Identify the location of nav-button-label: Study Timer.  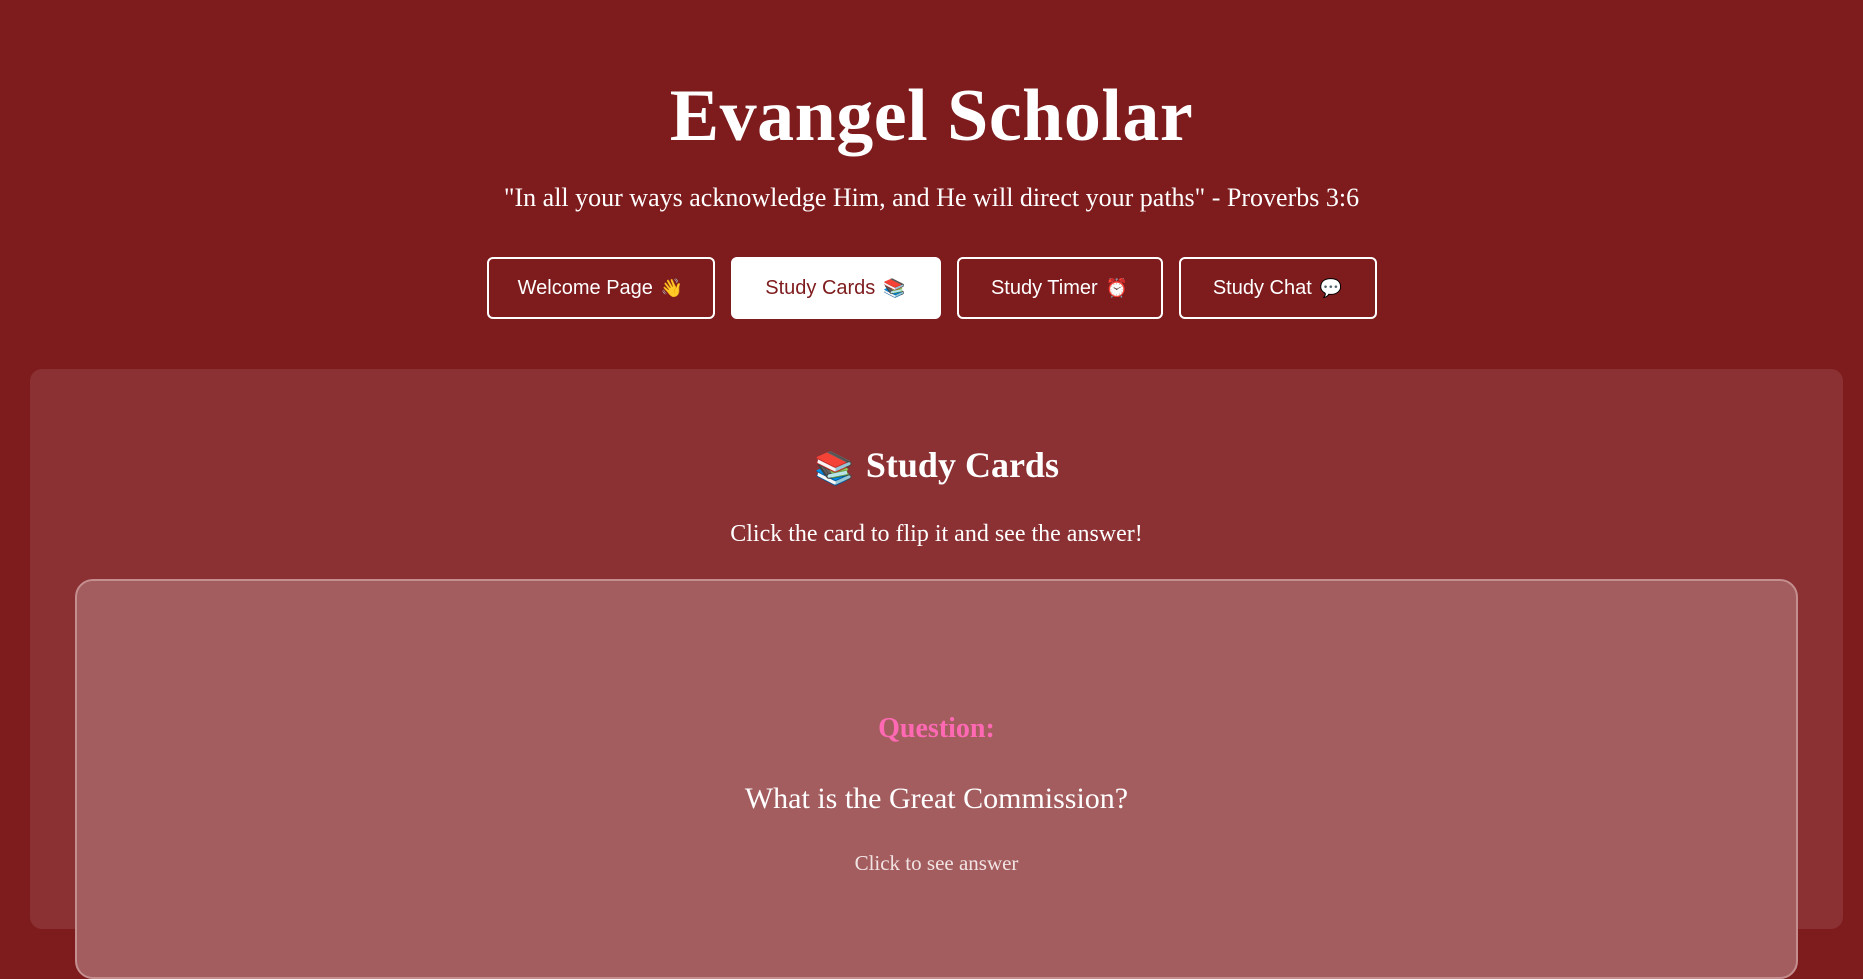
(1044, 287).